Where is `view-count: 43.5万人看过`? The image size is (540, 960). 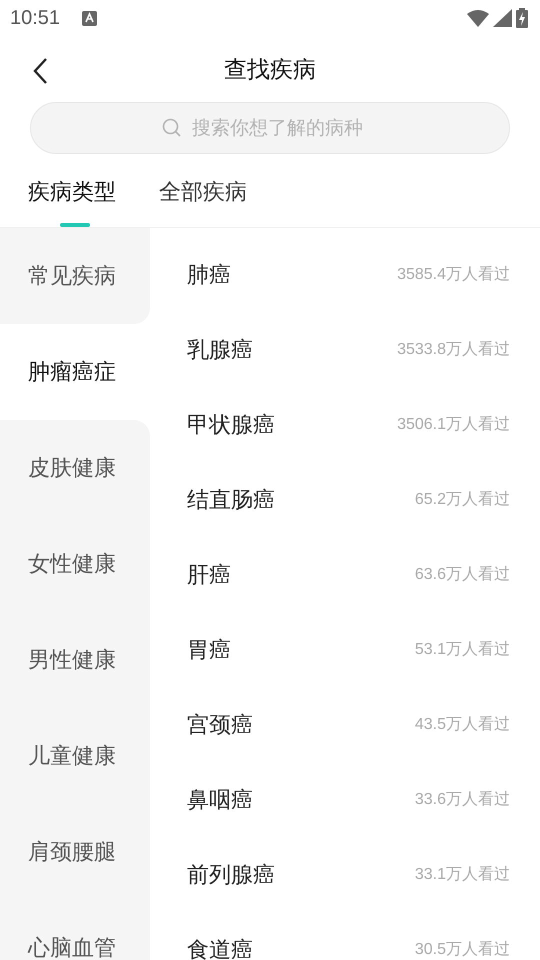 view-count: 43.5万人看过 is located at coordinates (462, 724).